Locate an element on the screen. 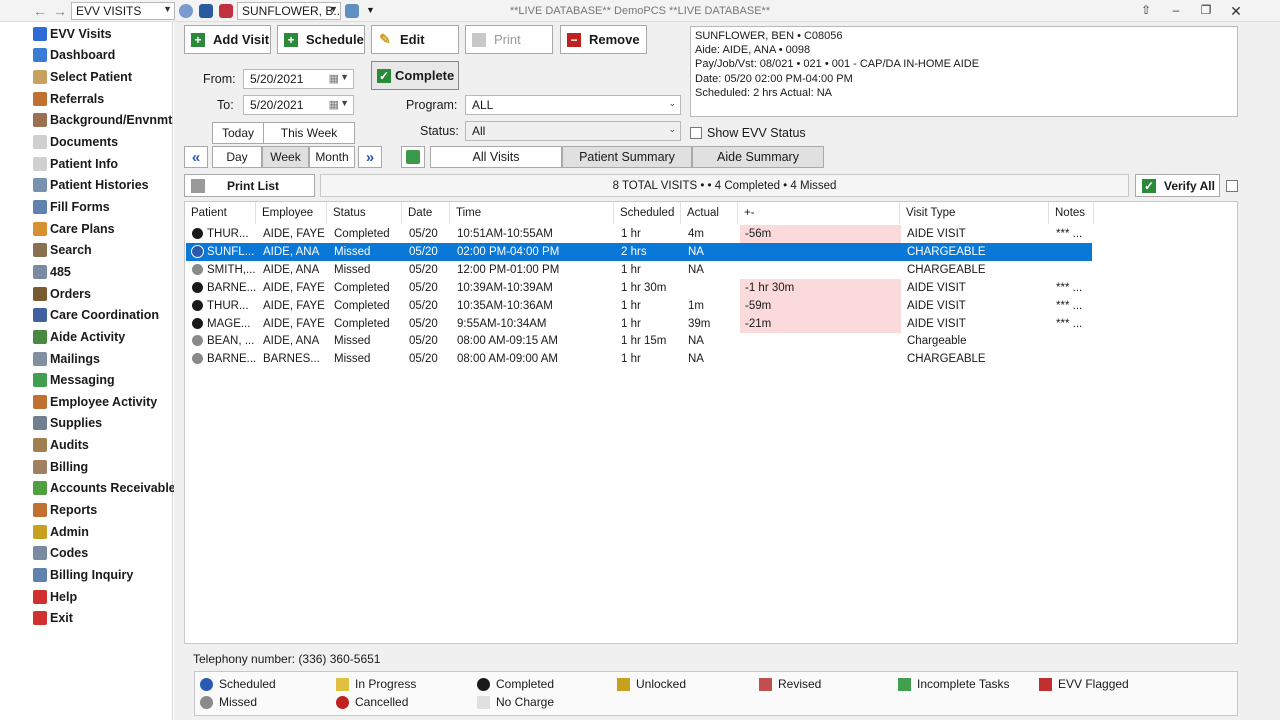 The width and height of the screenshot is (1280, 720). sidebar-item-label: Select Patient is located at coordinates (91, 77).